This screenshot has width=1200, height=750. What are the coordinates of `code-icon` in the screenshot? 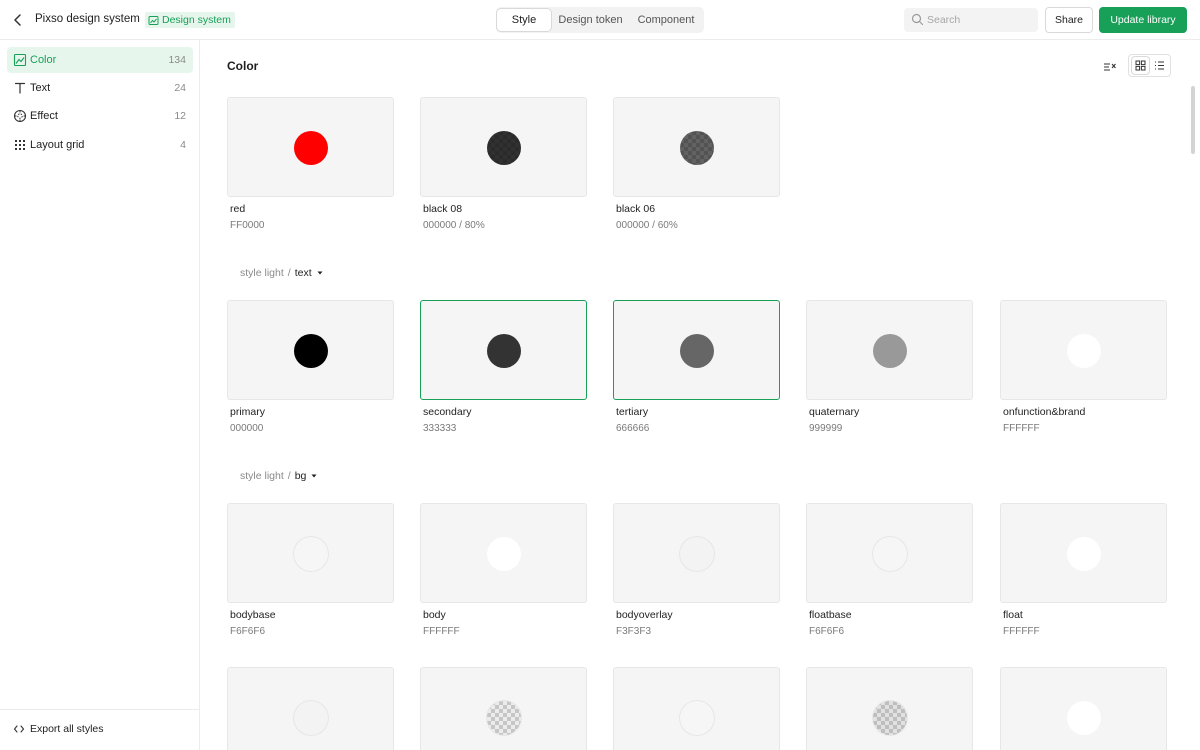 It's located at (19, 729).